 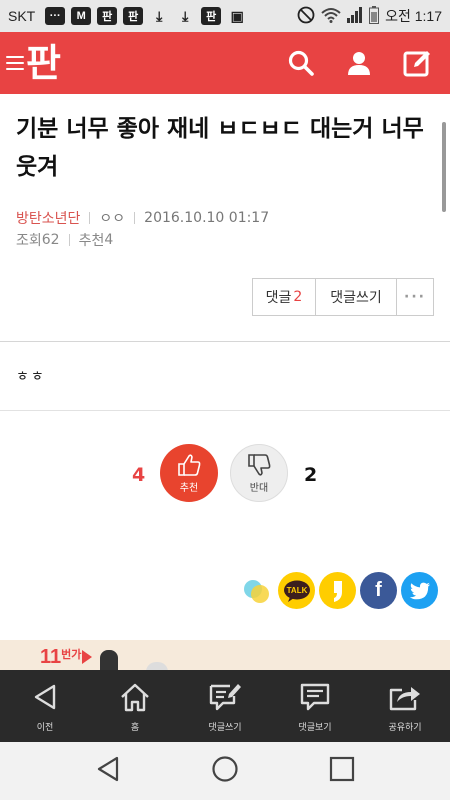 I want to click on pan-logo: 판, so click(x=43, y=63).